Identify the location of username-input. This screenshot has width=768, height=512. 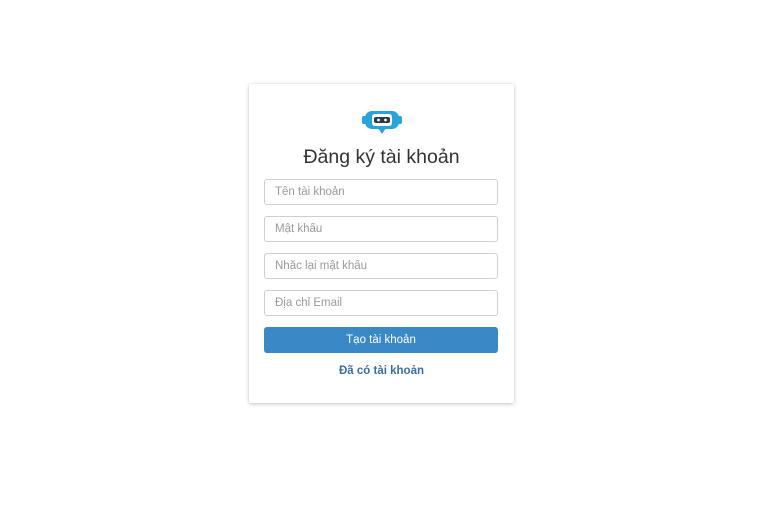
(381, 192).